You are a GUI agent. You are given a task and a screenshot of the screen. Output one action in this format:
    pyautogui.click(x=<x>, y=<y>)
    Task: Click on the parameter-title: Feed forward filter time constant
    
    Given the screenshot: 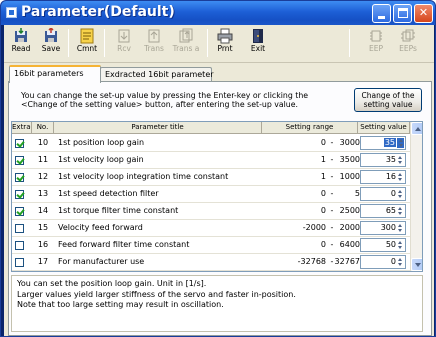 What is the action you would take?
    pyautogui.click(x=124, y=244)
    